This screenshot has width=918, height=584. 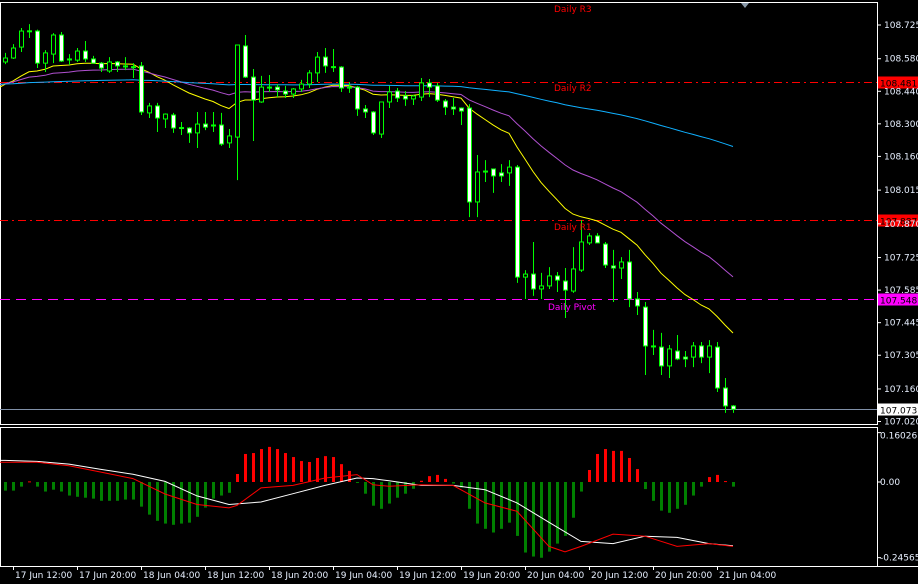 I want to click on price-axis-label: 107.160, so click(x=901, y=390).